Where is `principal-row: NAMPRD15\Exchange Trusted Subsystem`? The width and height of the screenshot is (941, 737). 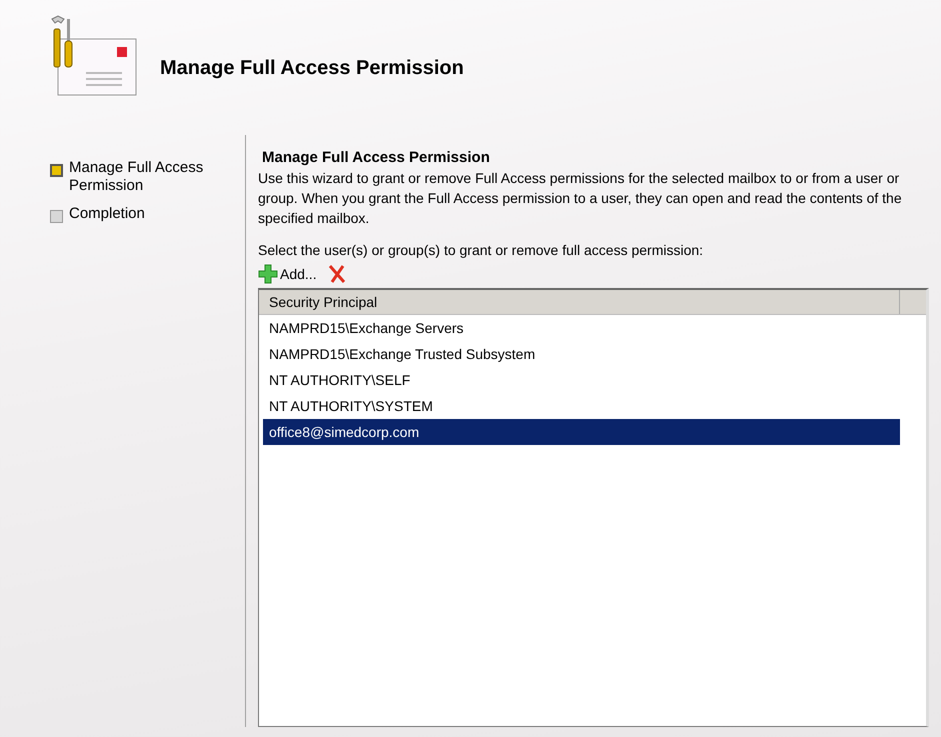 principal-row: NAMPRD15\Exchange Trusted Subsystem is located at coordinates (581, 354).